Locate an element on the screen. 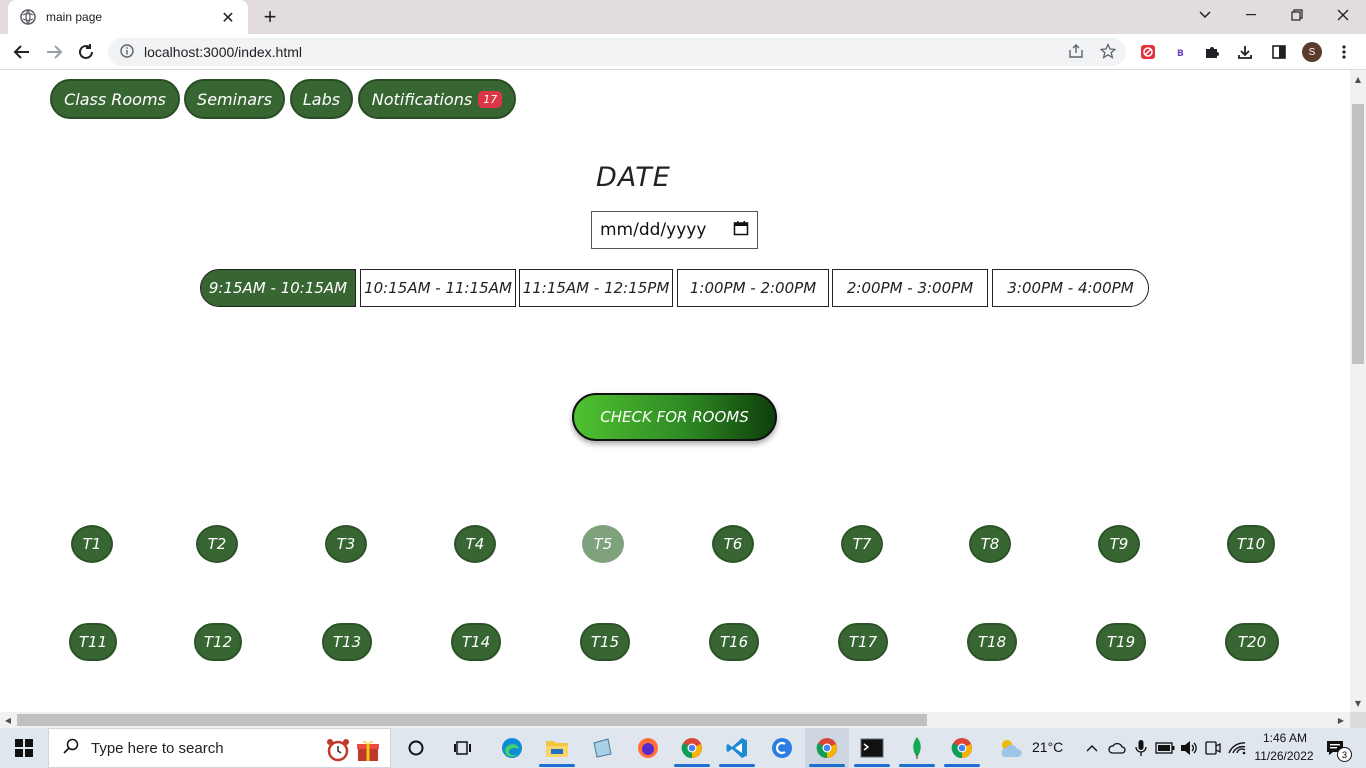  room-label: T14 is located at coordinates (476, 642).